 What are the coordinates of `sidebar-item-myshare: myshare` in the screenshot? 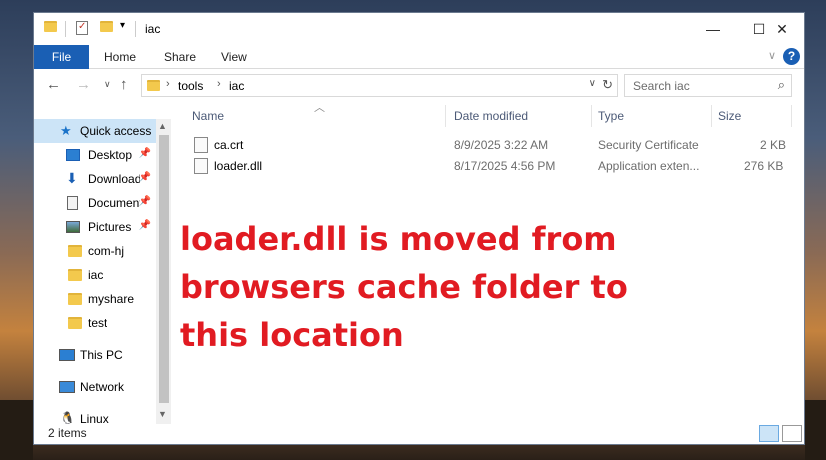 It's located at (102, 299).